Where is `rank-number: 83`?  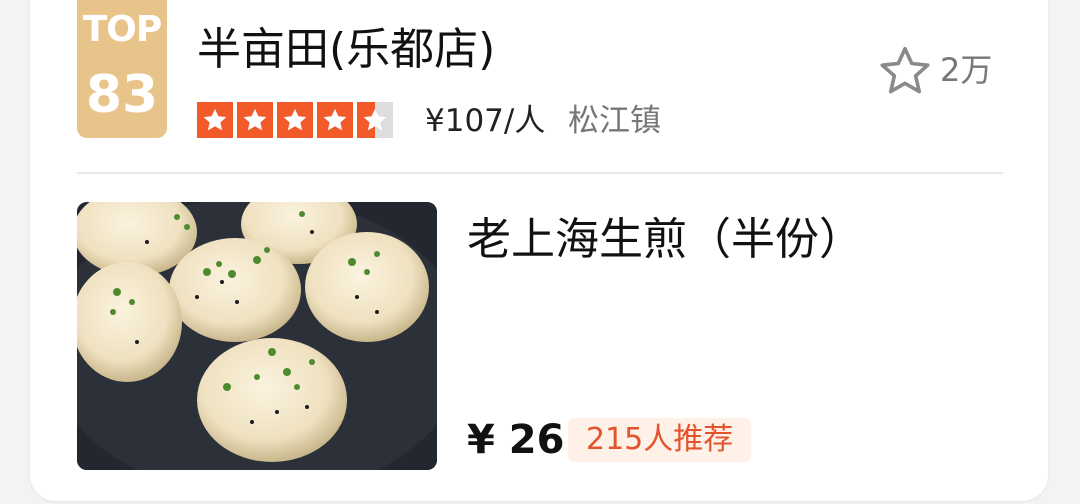
rank-number: 83 is located at coordinates (122, 95).